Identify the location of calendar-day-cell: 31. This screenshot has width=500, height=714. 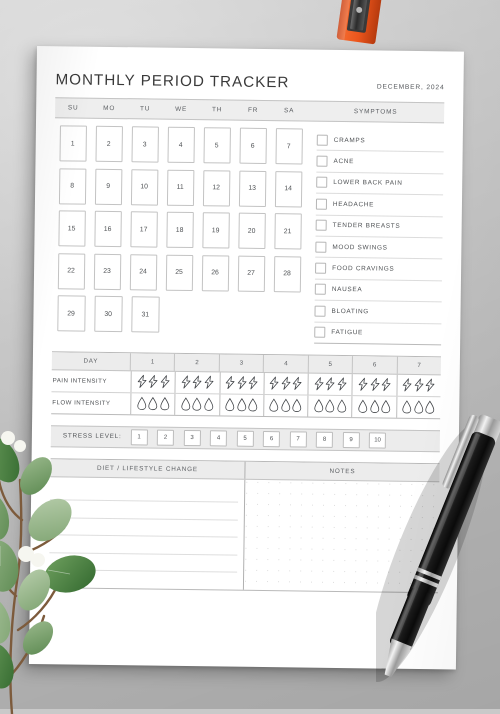
(145, 314).